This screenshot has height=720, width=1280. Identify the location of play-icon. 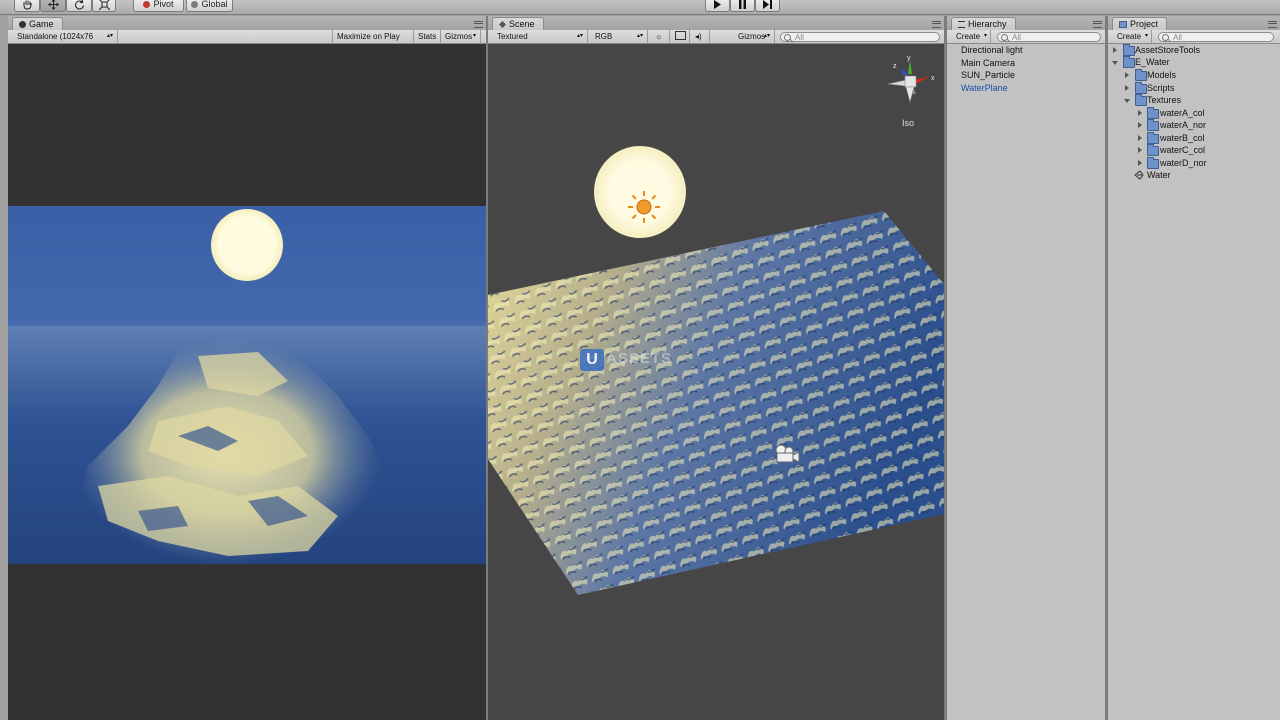
(717, 4).